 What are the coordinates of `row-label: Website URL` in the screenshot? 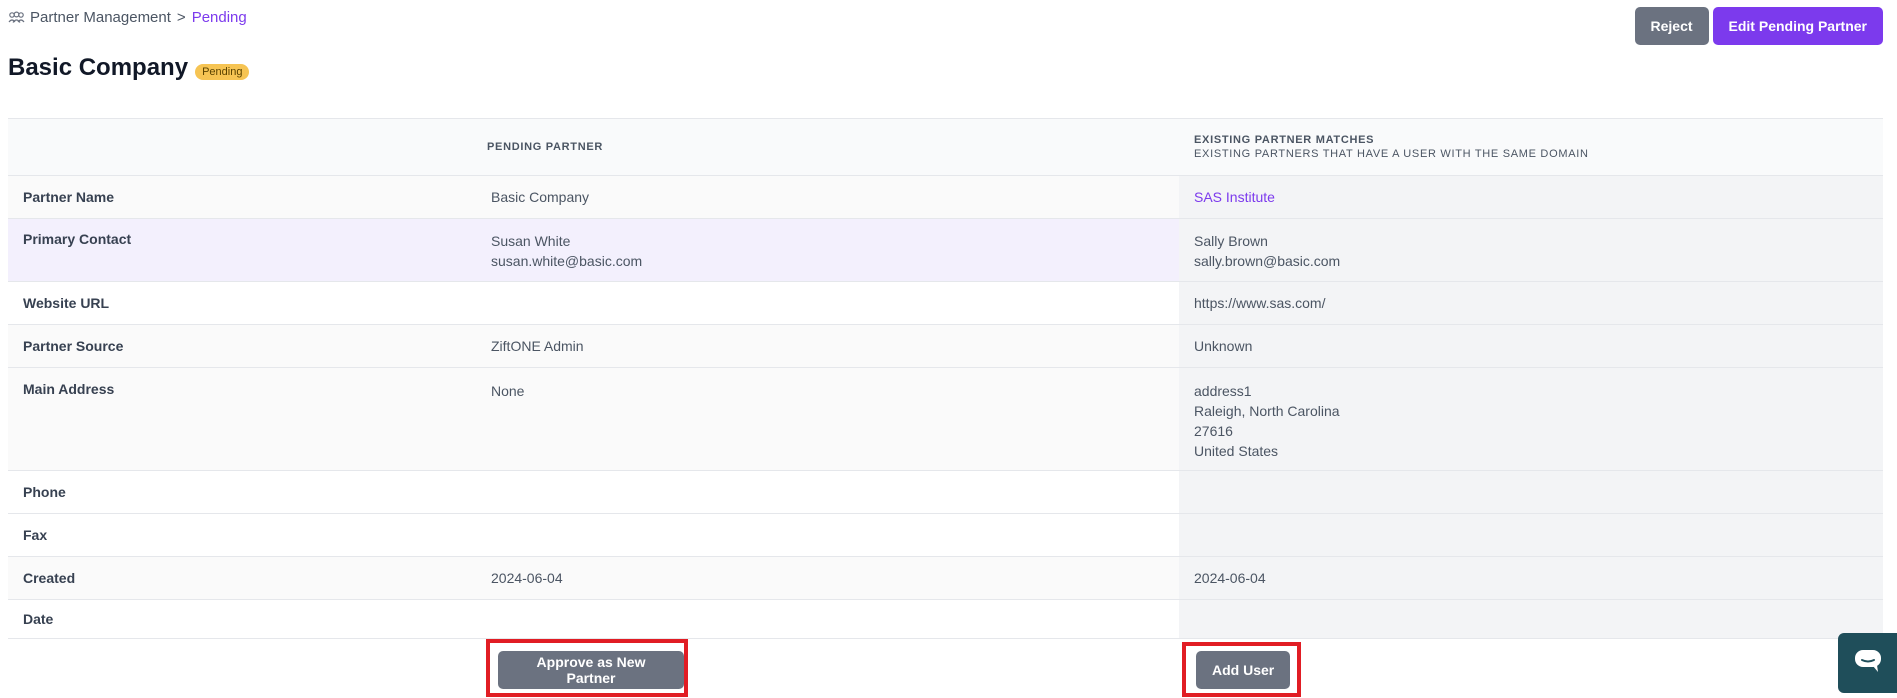 It's located at (66, 303).